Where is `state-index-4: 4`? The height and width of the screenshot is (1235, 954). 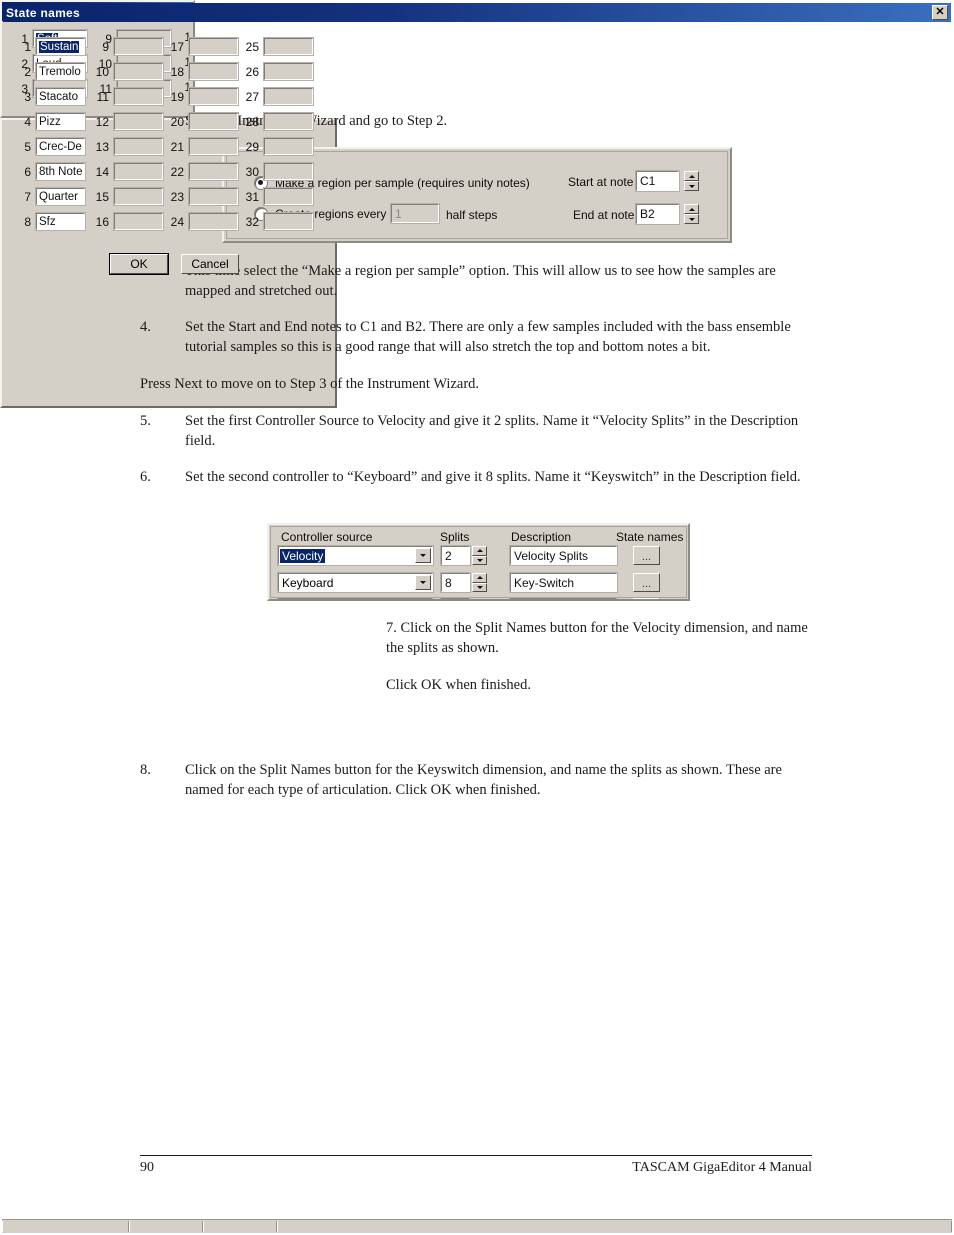
state-index-4: 4 is located at coordinates (27, 121).